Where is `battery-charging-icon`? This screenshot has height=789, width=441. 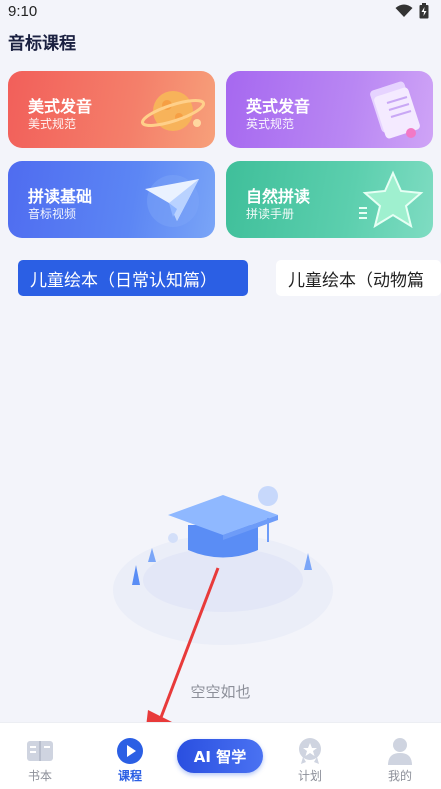 battery-charging-icon is located at coordinates (424, 11).